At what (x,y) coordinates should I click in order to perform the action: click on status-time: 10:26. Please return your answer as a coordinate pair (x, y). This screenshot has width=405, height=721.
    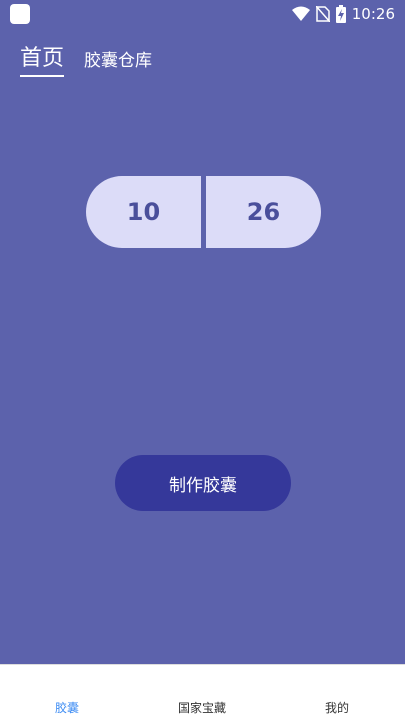
    Looking at the image, I should click on (373, 14).